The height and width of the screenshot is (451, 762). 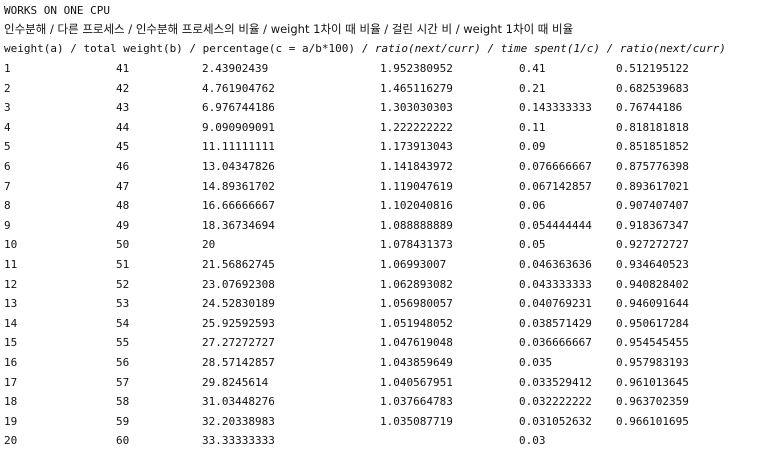 I want to click on data-cell: 0.043333333, so click(x=555, y=284).